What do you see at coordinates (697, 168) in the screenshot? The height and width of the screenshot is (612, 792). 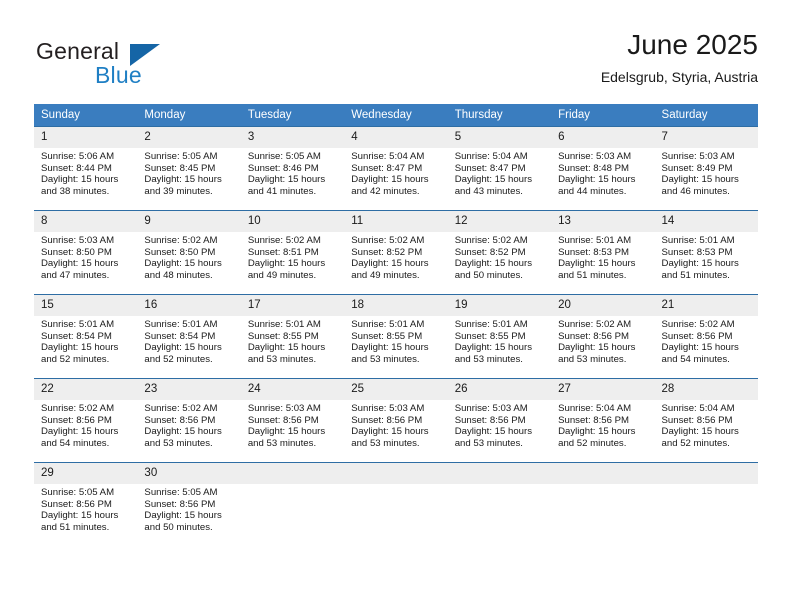 I see `sunset-time: Sunset: 8:49 PM` at bounding box center [697, 168].